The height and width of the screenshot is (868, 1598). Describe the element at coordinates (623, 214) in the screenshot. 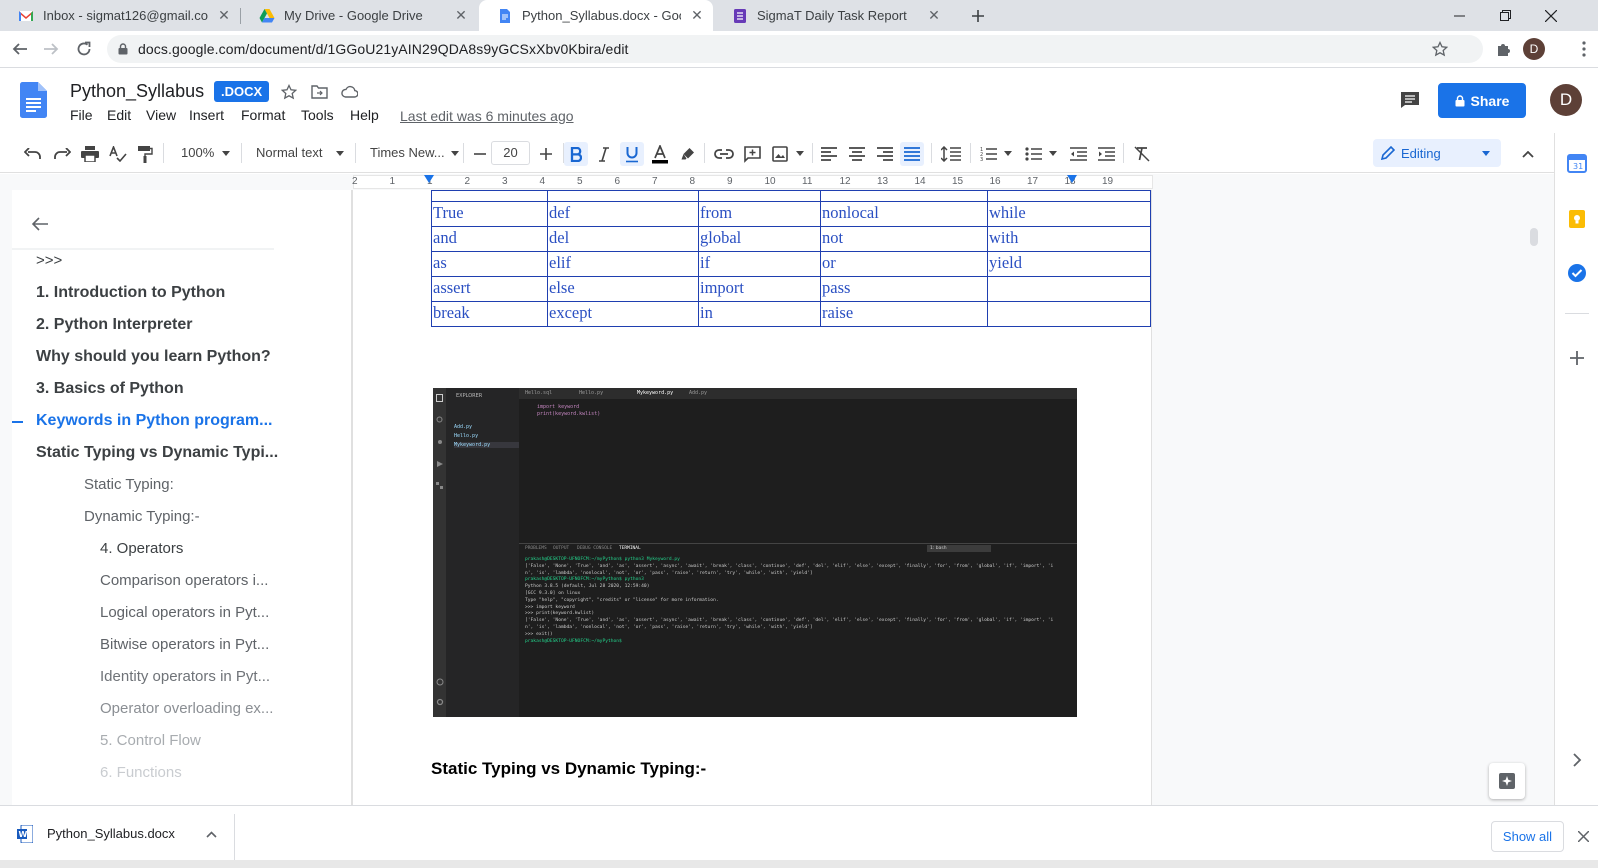

I see `table-cell: def` at that location.